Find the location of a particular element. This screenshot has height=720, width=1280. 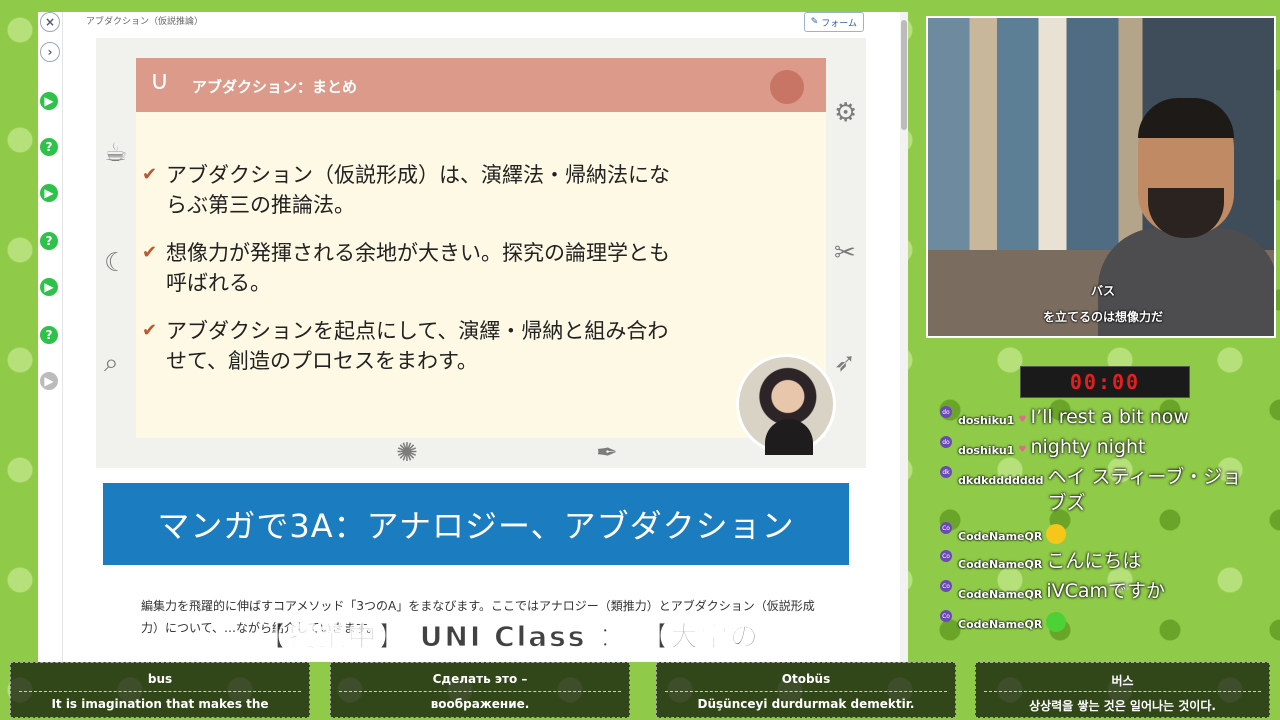

moon-icon: ☾ is located at coordinates (116, 263).